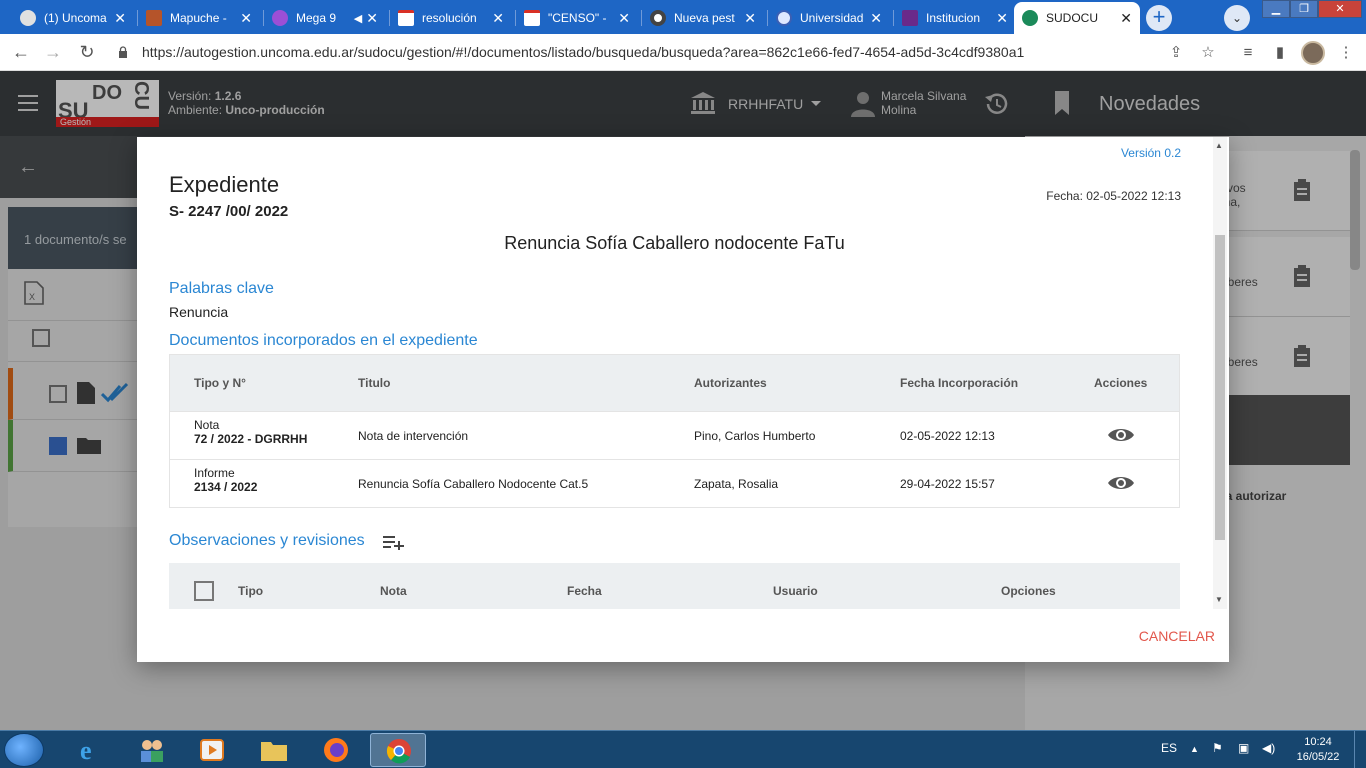 The height and width of the screenshot is (768, 1366). Describe the element at coordinates (1313, 53) in the screenshot. I see `profile-avatar` at that location.